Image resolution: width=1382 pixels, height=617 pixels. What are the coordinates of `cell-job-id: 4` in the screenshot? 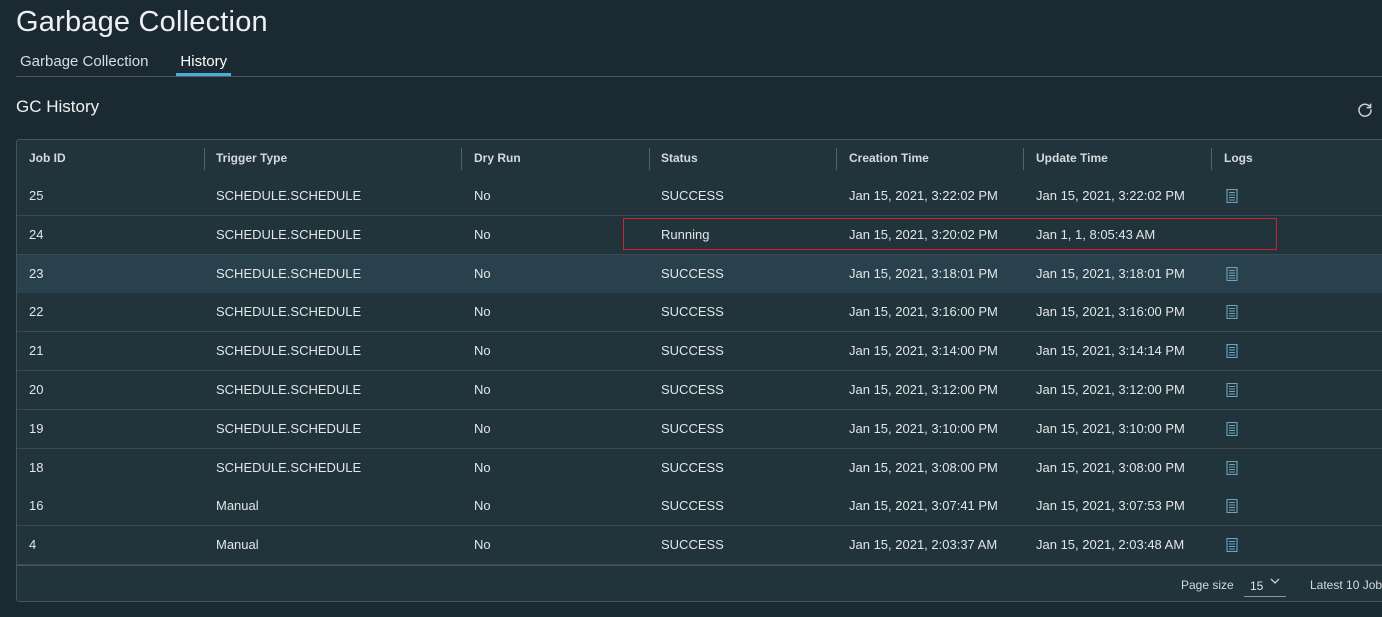 It's located at (33, 545).